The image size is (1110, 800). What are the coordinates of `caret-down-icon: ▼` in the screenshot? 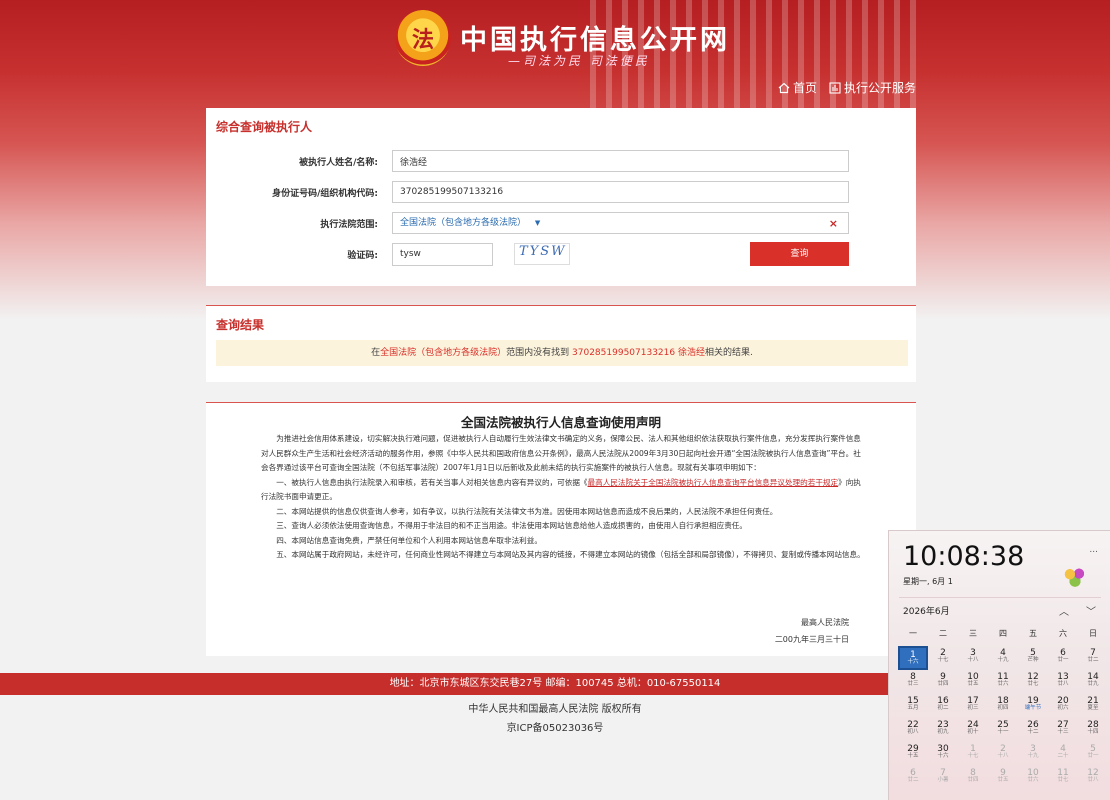 It's located at (537, 223).